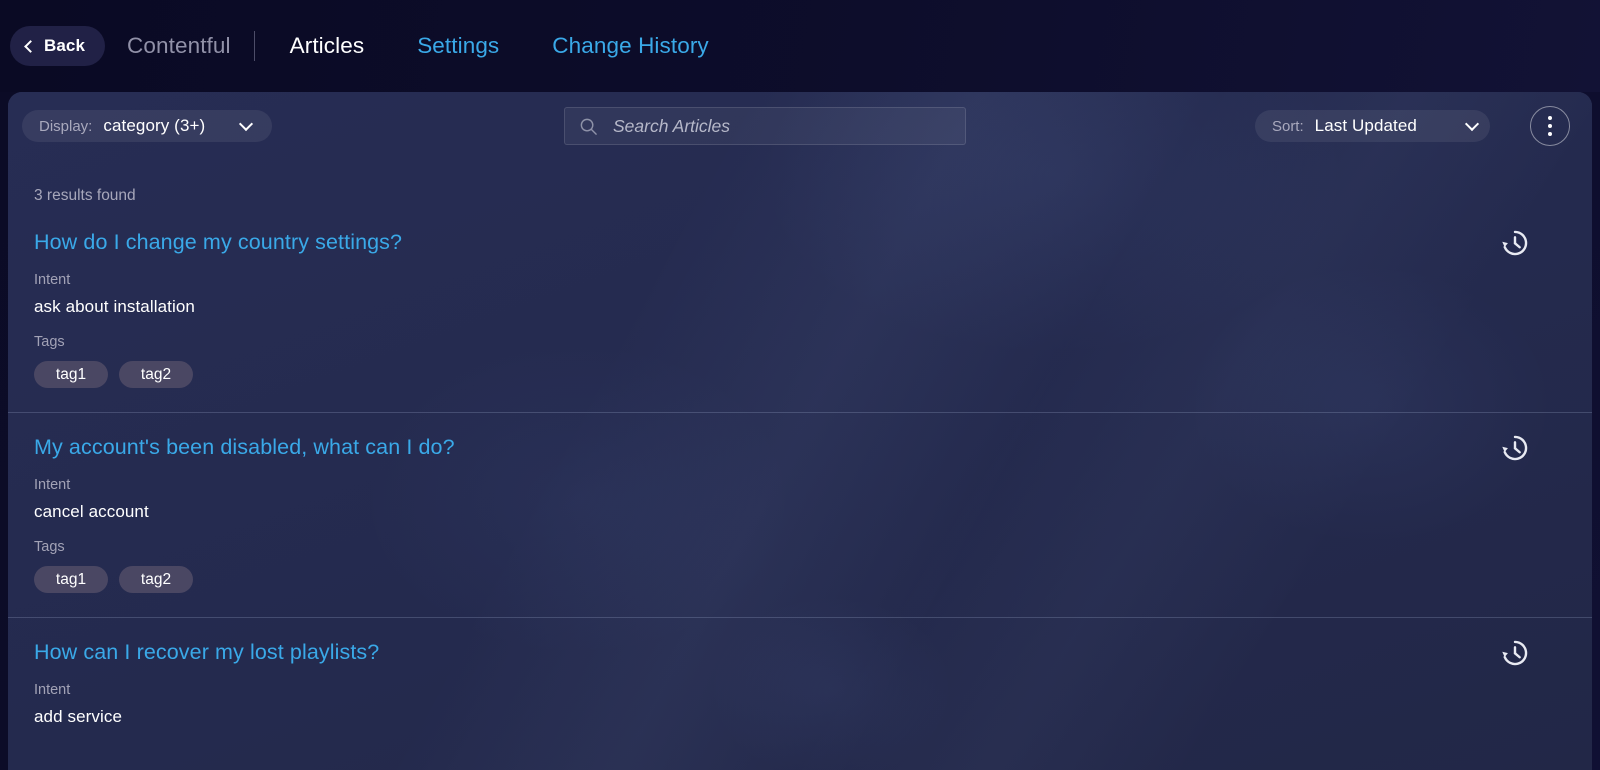 The height and width of the screenshot is (770, 1600). Describe the element at coordinates (91, 511) in the screenshot. I see `intent-value: cancel account` at that location.